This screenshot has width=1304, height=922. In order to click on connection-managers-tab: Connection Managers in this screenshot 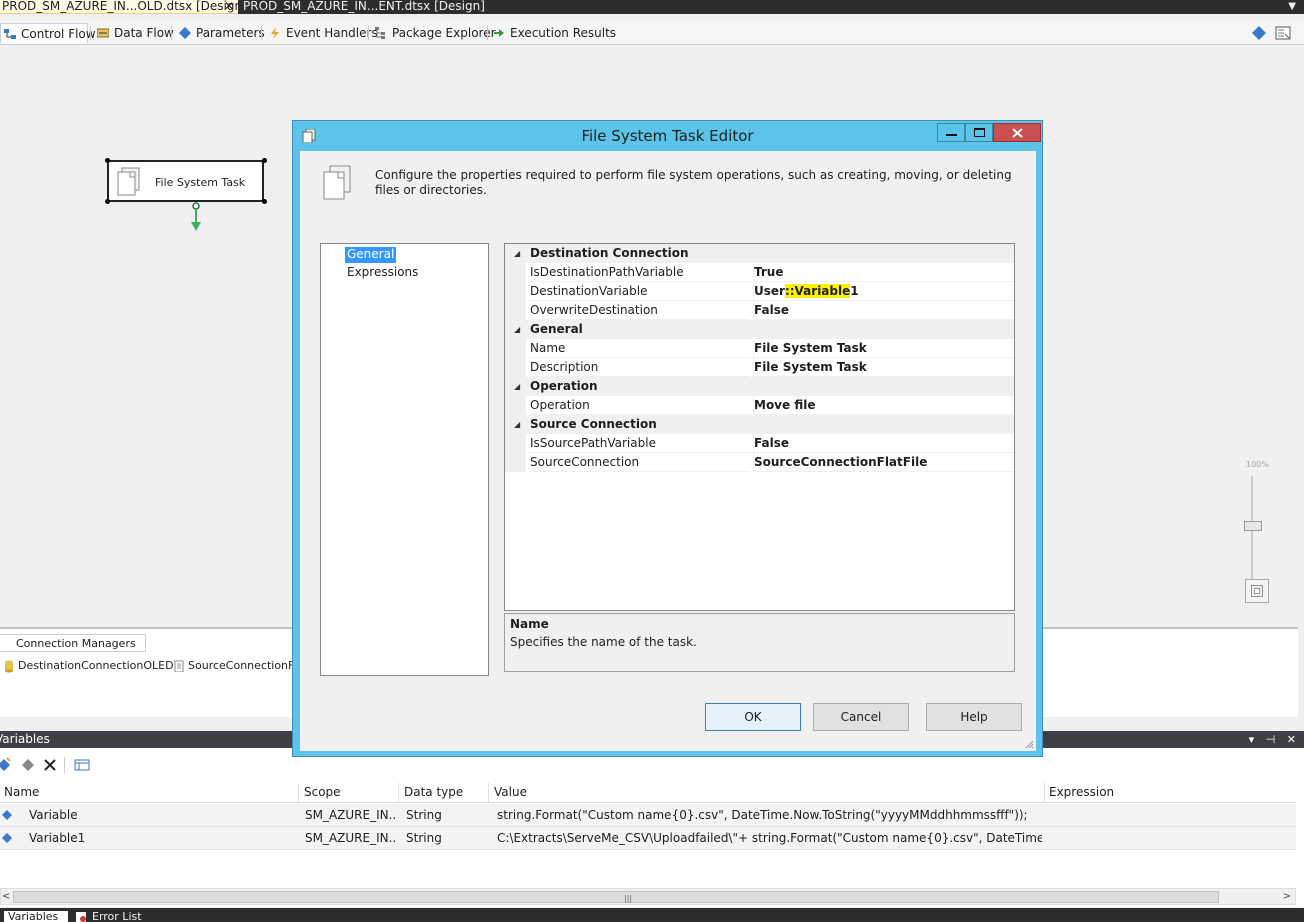, I will do `click(73, 643)`.